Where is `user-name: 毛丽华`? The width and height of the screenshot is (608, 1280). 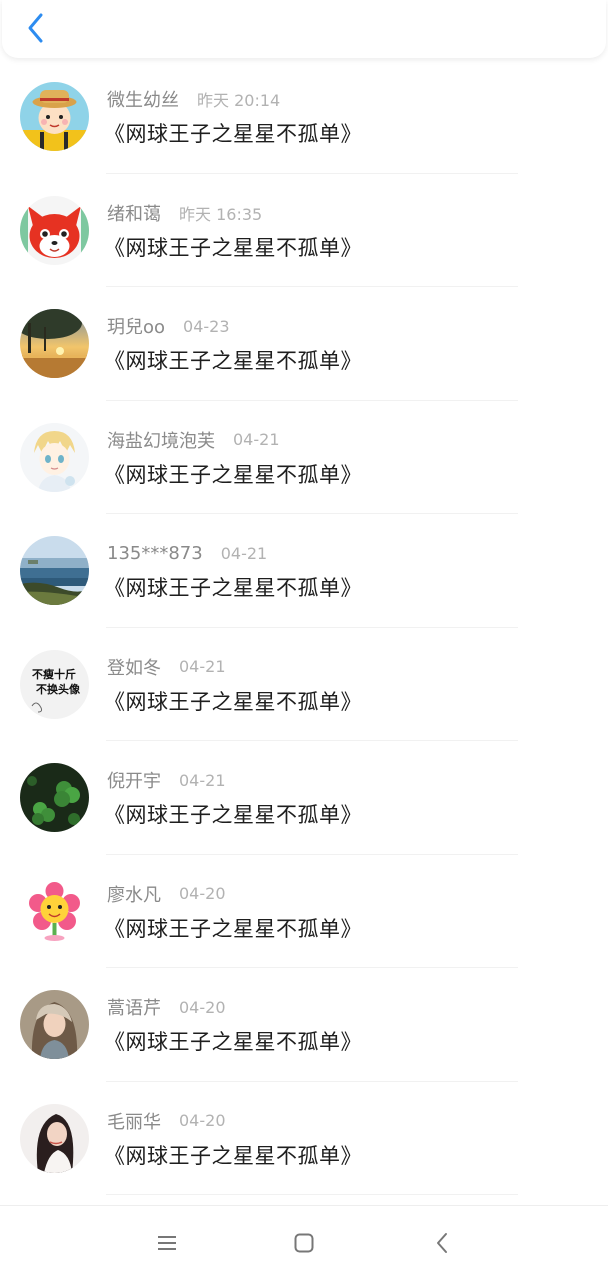 user-name: 毛丽华 is located at coordinates (134, 1121).